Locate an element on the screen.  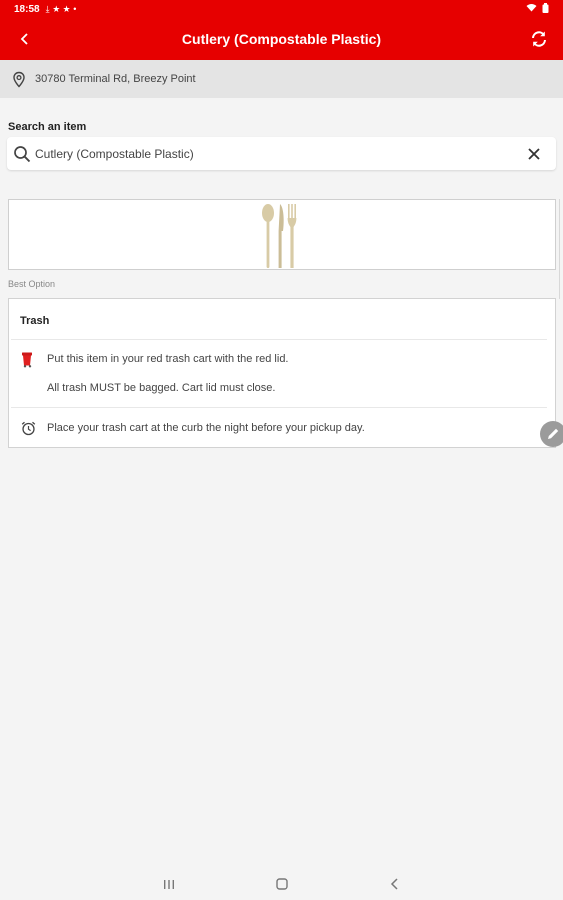
alarm-clock-icon is located at coordinates (28, 428).